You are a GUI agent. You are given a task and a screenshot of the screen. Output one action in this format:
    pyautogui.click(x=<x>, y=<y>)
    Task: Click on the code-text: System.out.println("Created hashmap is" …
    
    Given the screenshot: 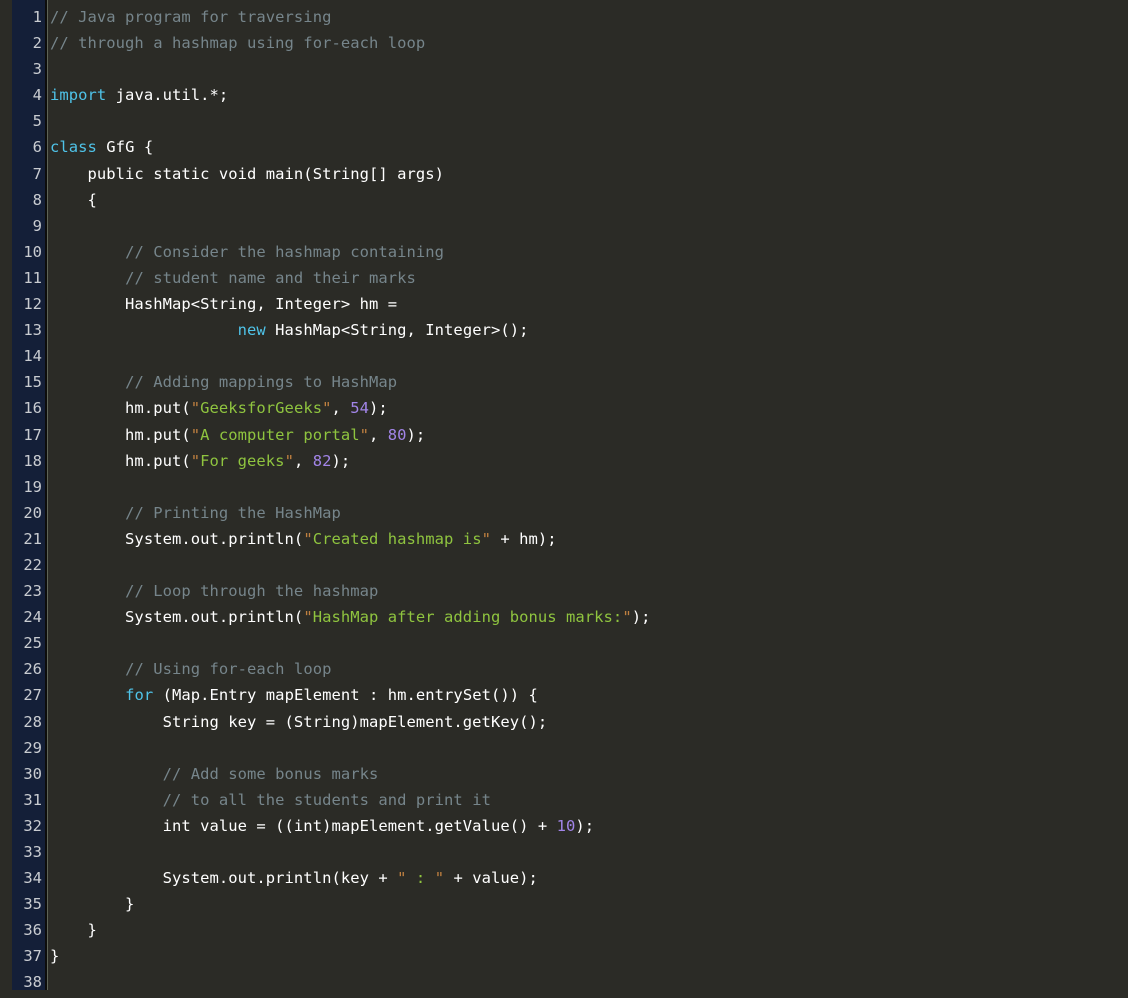 What is the action you would take?
    pyautogui.click(x=303, y=539)
    